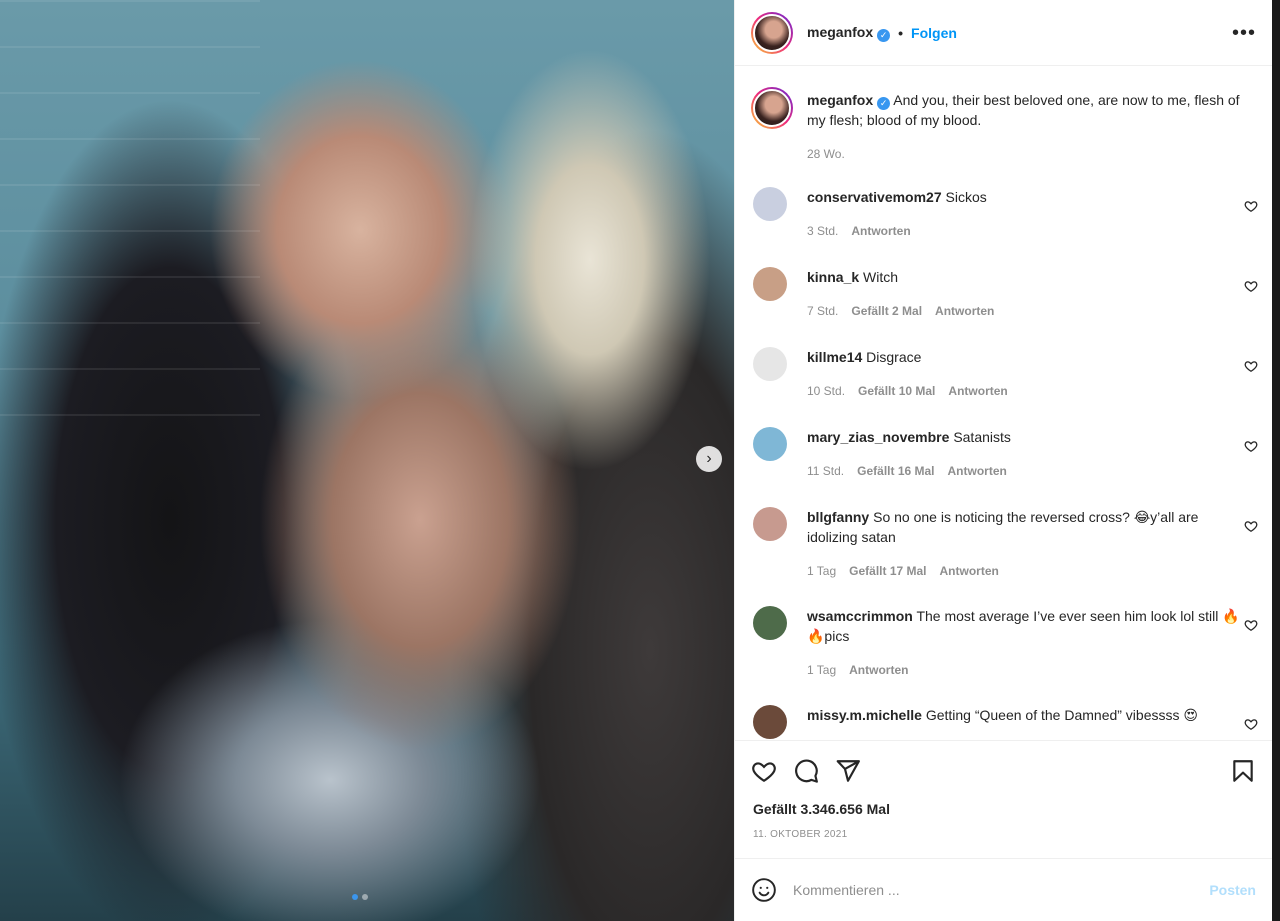 The height and width of the screenshot is (921, 1280). What do you see at coordinates (806, 771) in the screenshot?
I see `comment-icon` at bounding box center [806, 771].